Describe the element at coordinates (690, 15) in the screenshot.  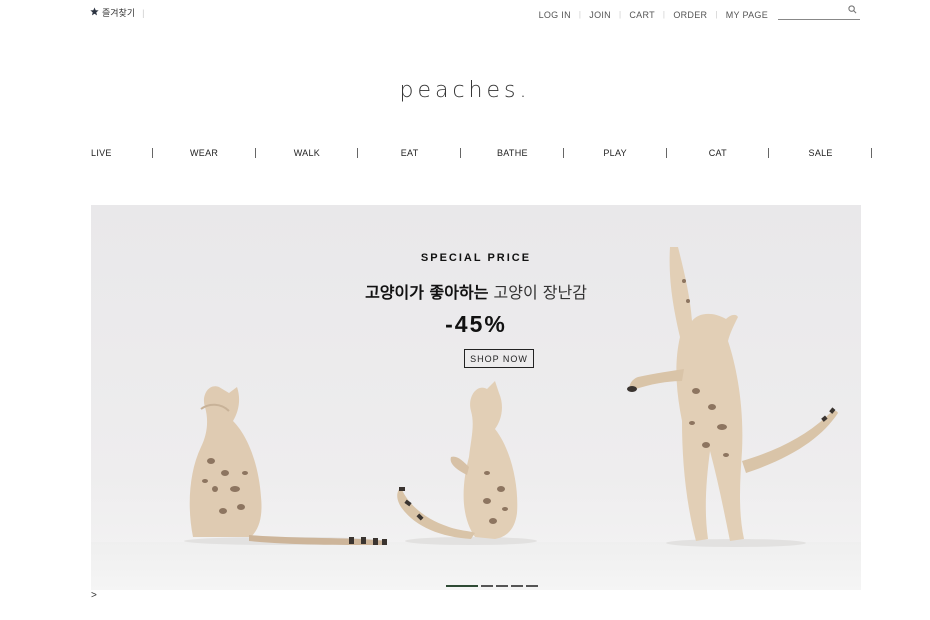
I see `order-link: ORDER` at that location.